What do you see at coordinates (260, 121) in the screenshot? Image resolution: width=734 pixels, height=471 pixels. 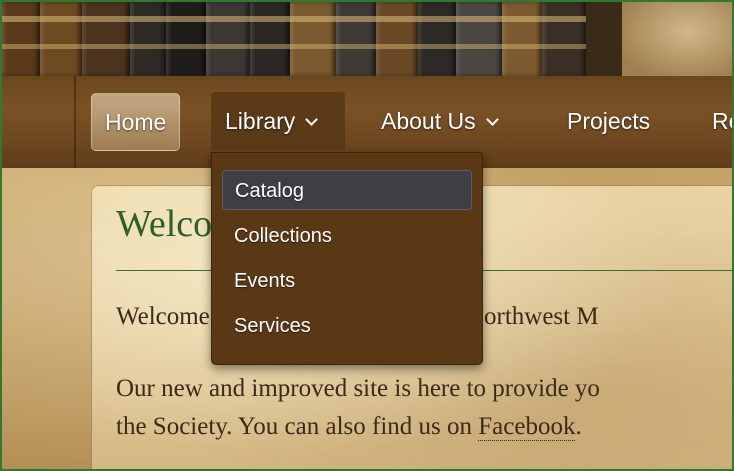 I see `nav-library-label: Library` at bounding box center [260, 121].